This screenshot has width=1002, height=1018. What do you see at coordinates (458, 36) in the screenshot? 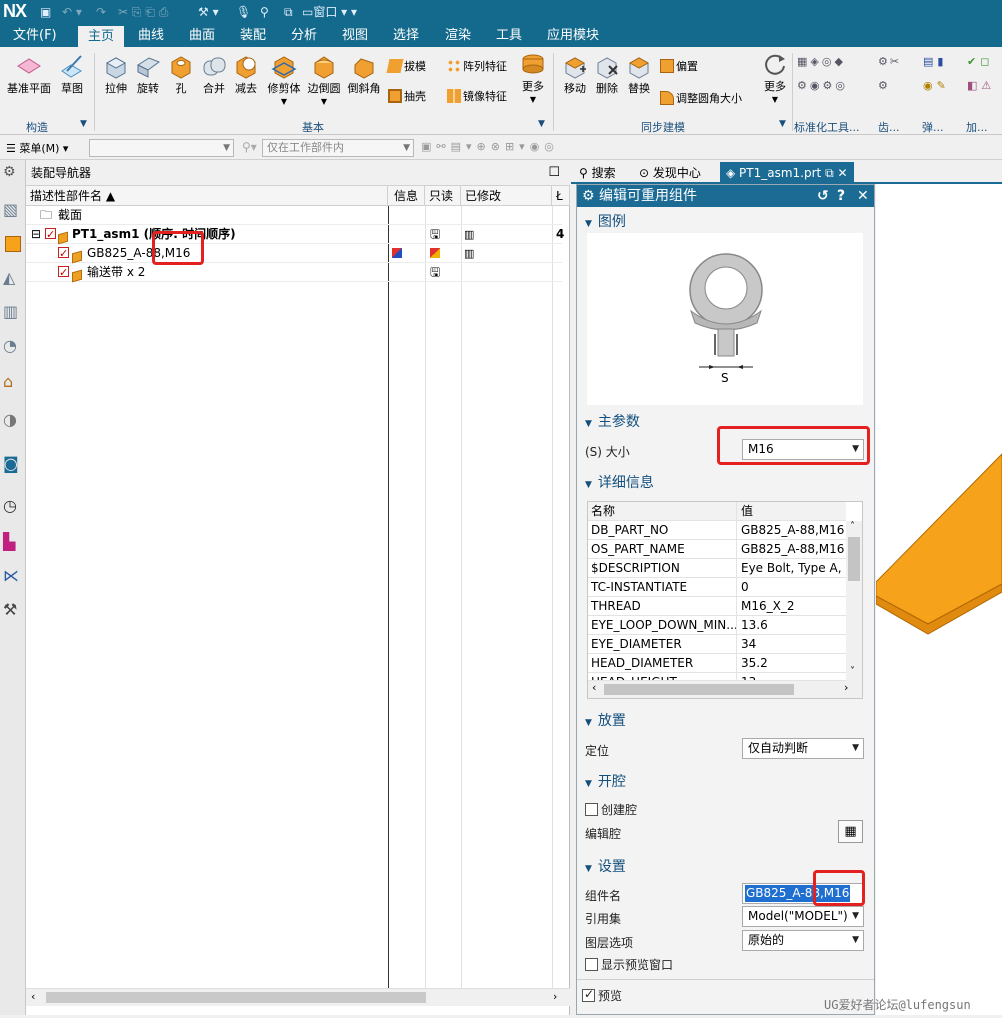
I see `menu-render: 渲染` at bounding box center [458, 36].